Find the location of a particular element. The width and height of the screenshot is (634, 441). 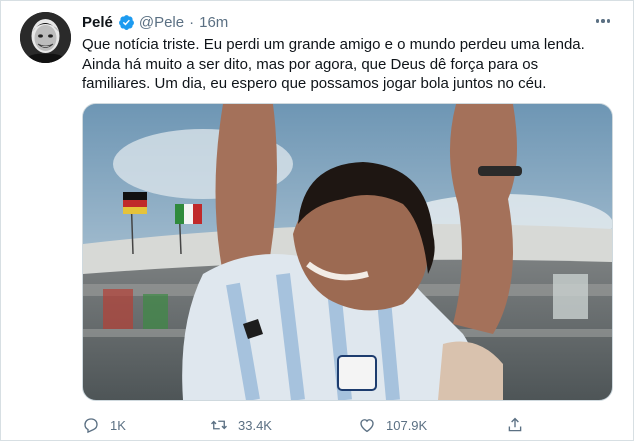

like-button: 107.9K is located at coordinates (392, 425).